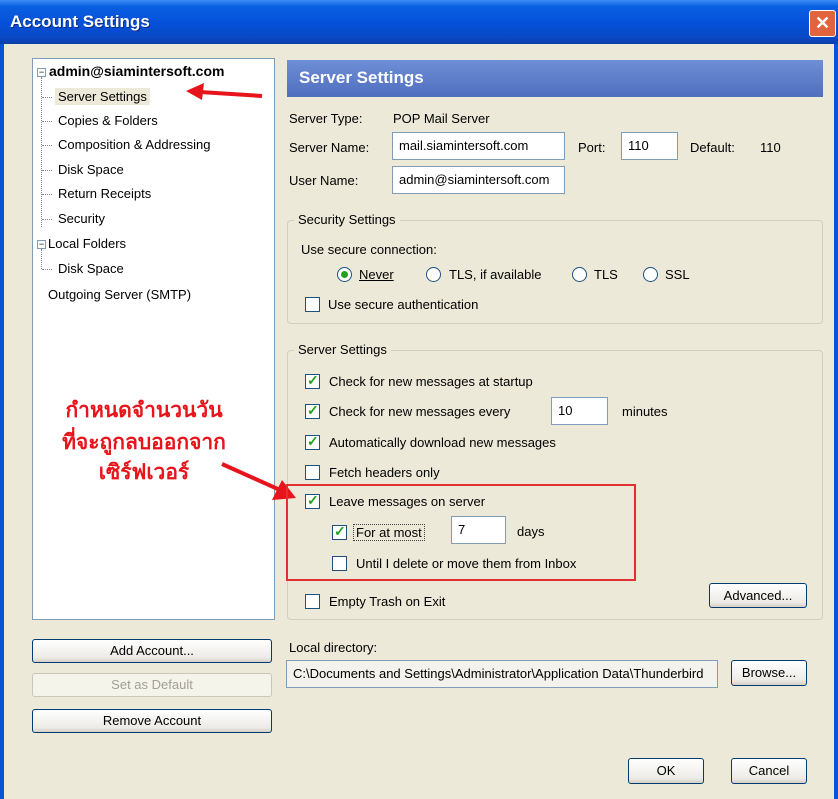 The image size is (838, 799). Describe the element at coordinates (645, 411) in the screenshot. I see `minutes-label: minutes` at that location.